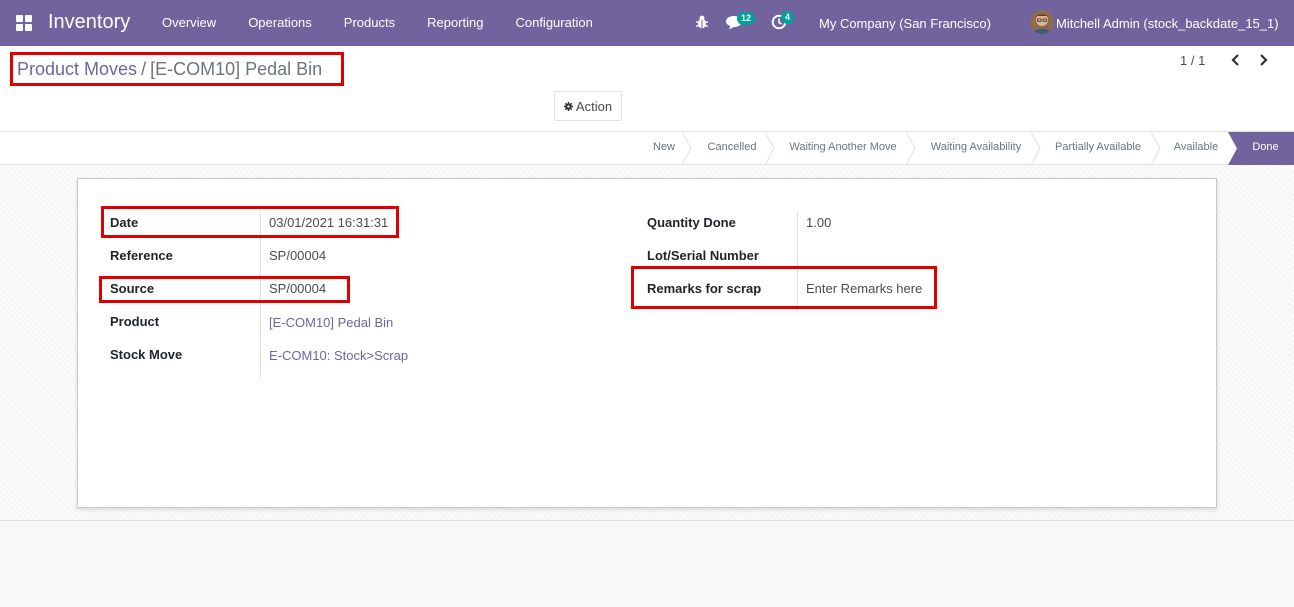  Describe the element at coordinates (703, 255) in the screenshot. I see `lot-serial-label: Lot/Serial Number` at that location.